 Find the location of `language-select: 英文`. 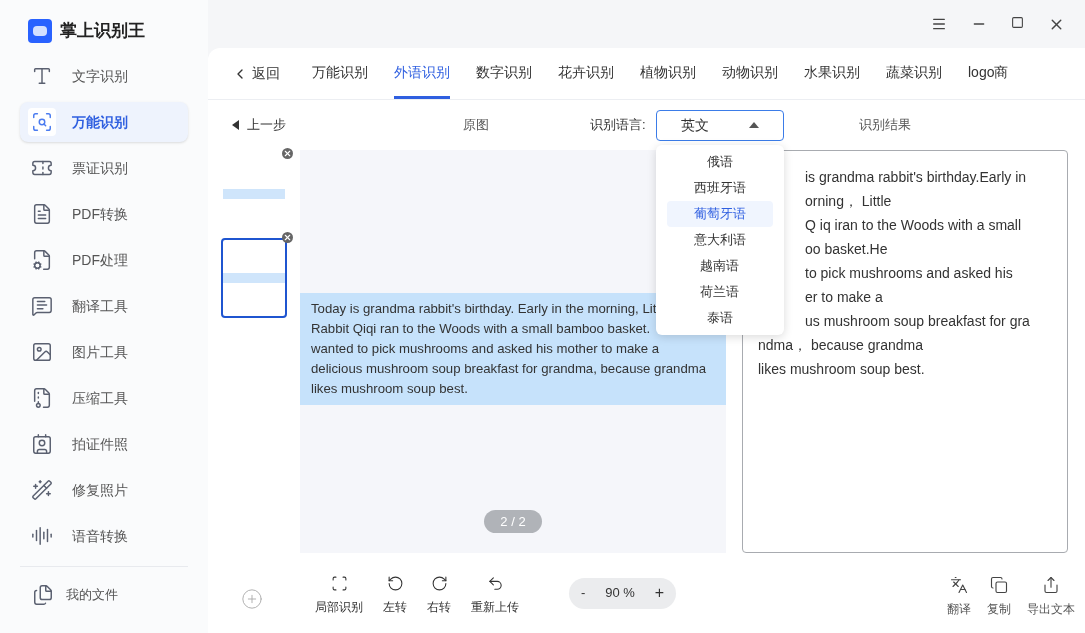

language-select: 英文 is located at coordinates (719, 125).